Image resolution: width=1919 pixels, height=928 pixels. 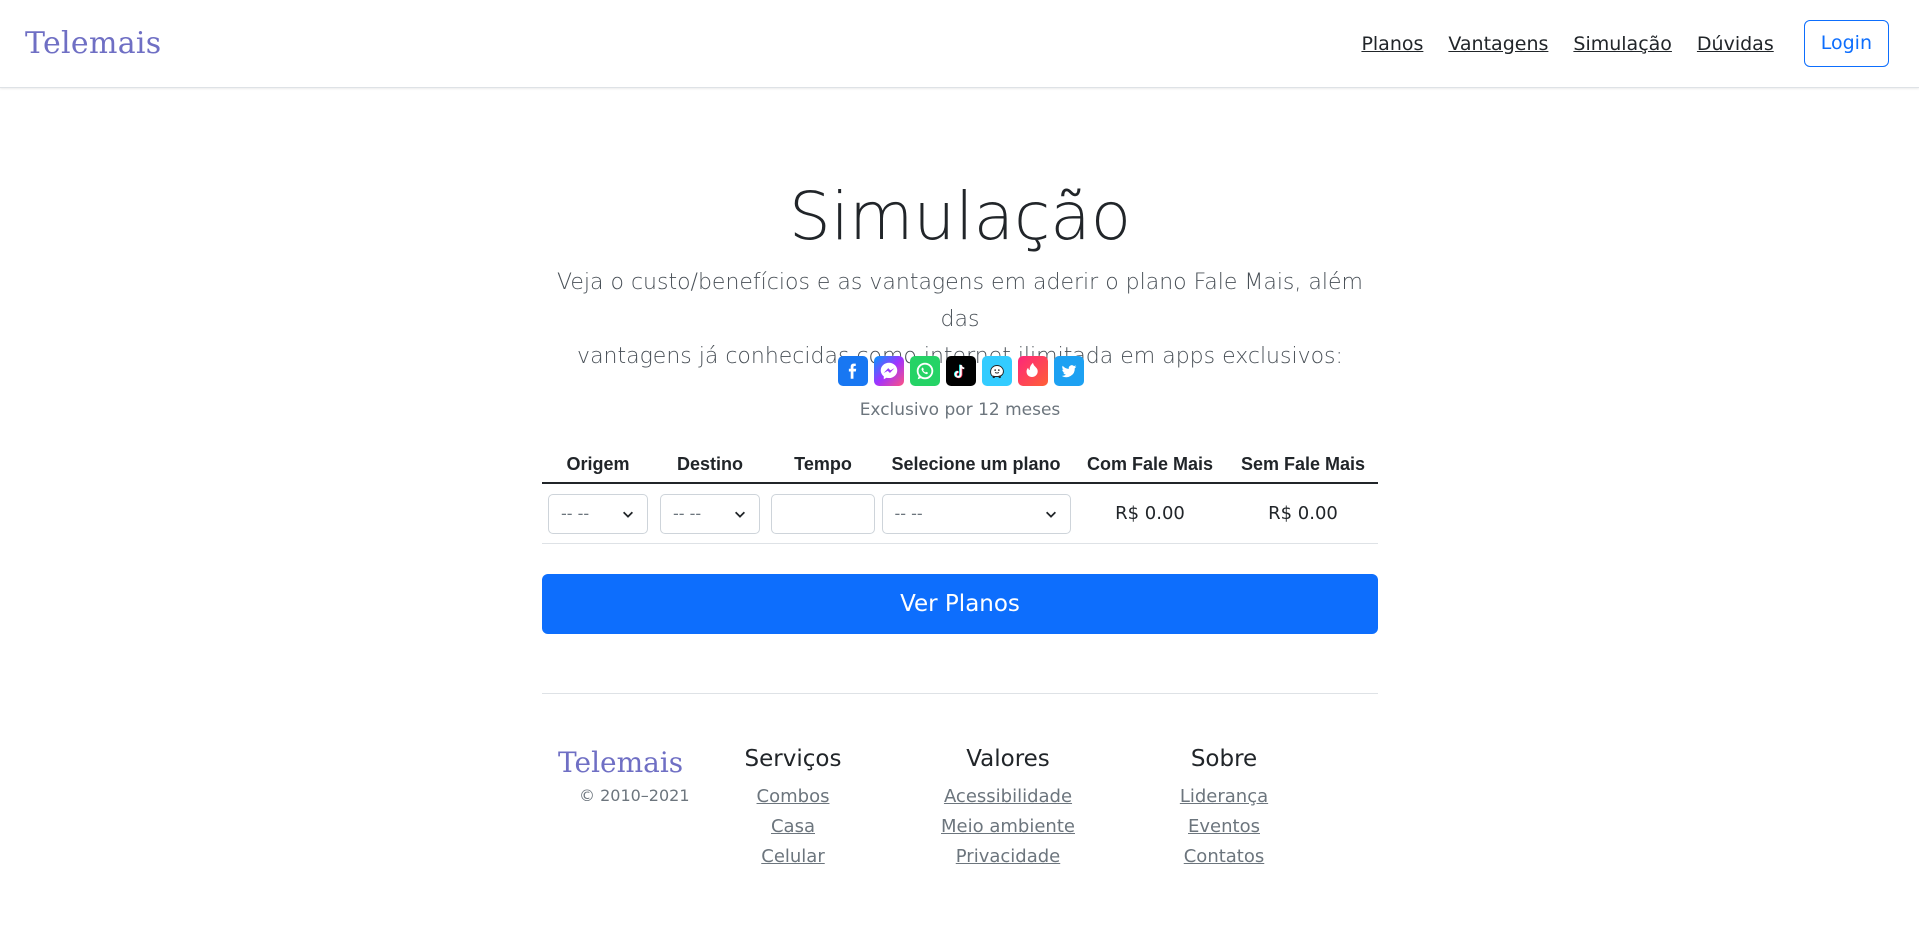 I want to click on plano-select: -- --, so click(x=976, y=513).